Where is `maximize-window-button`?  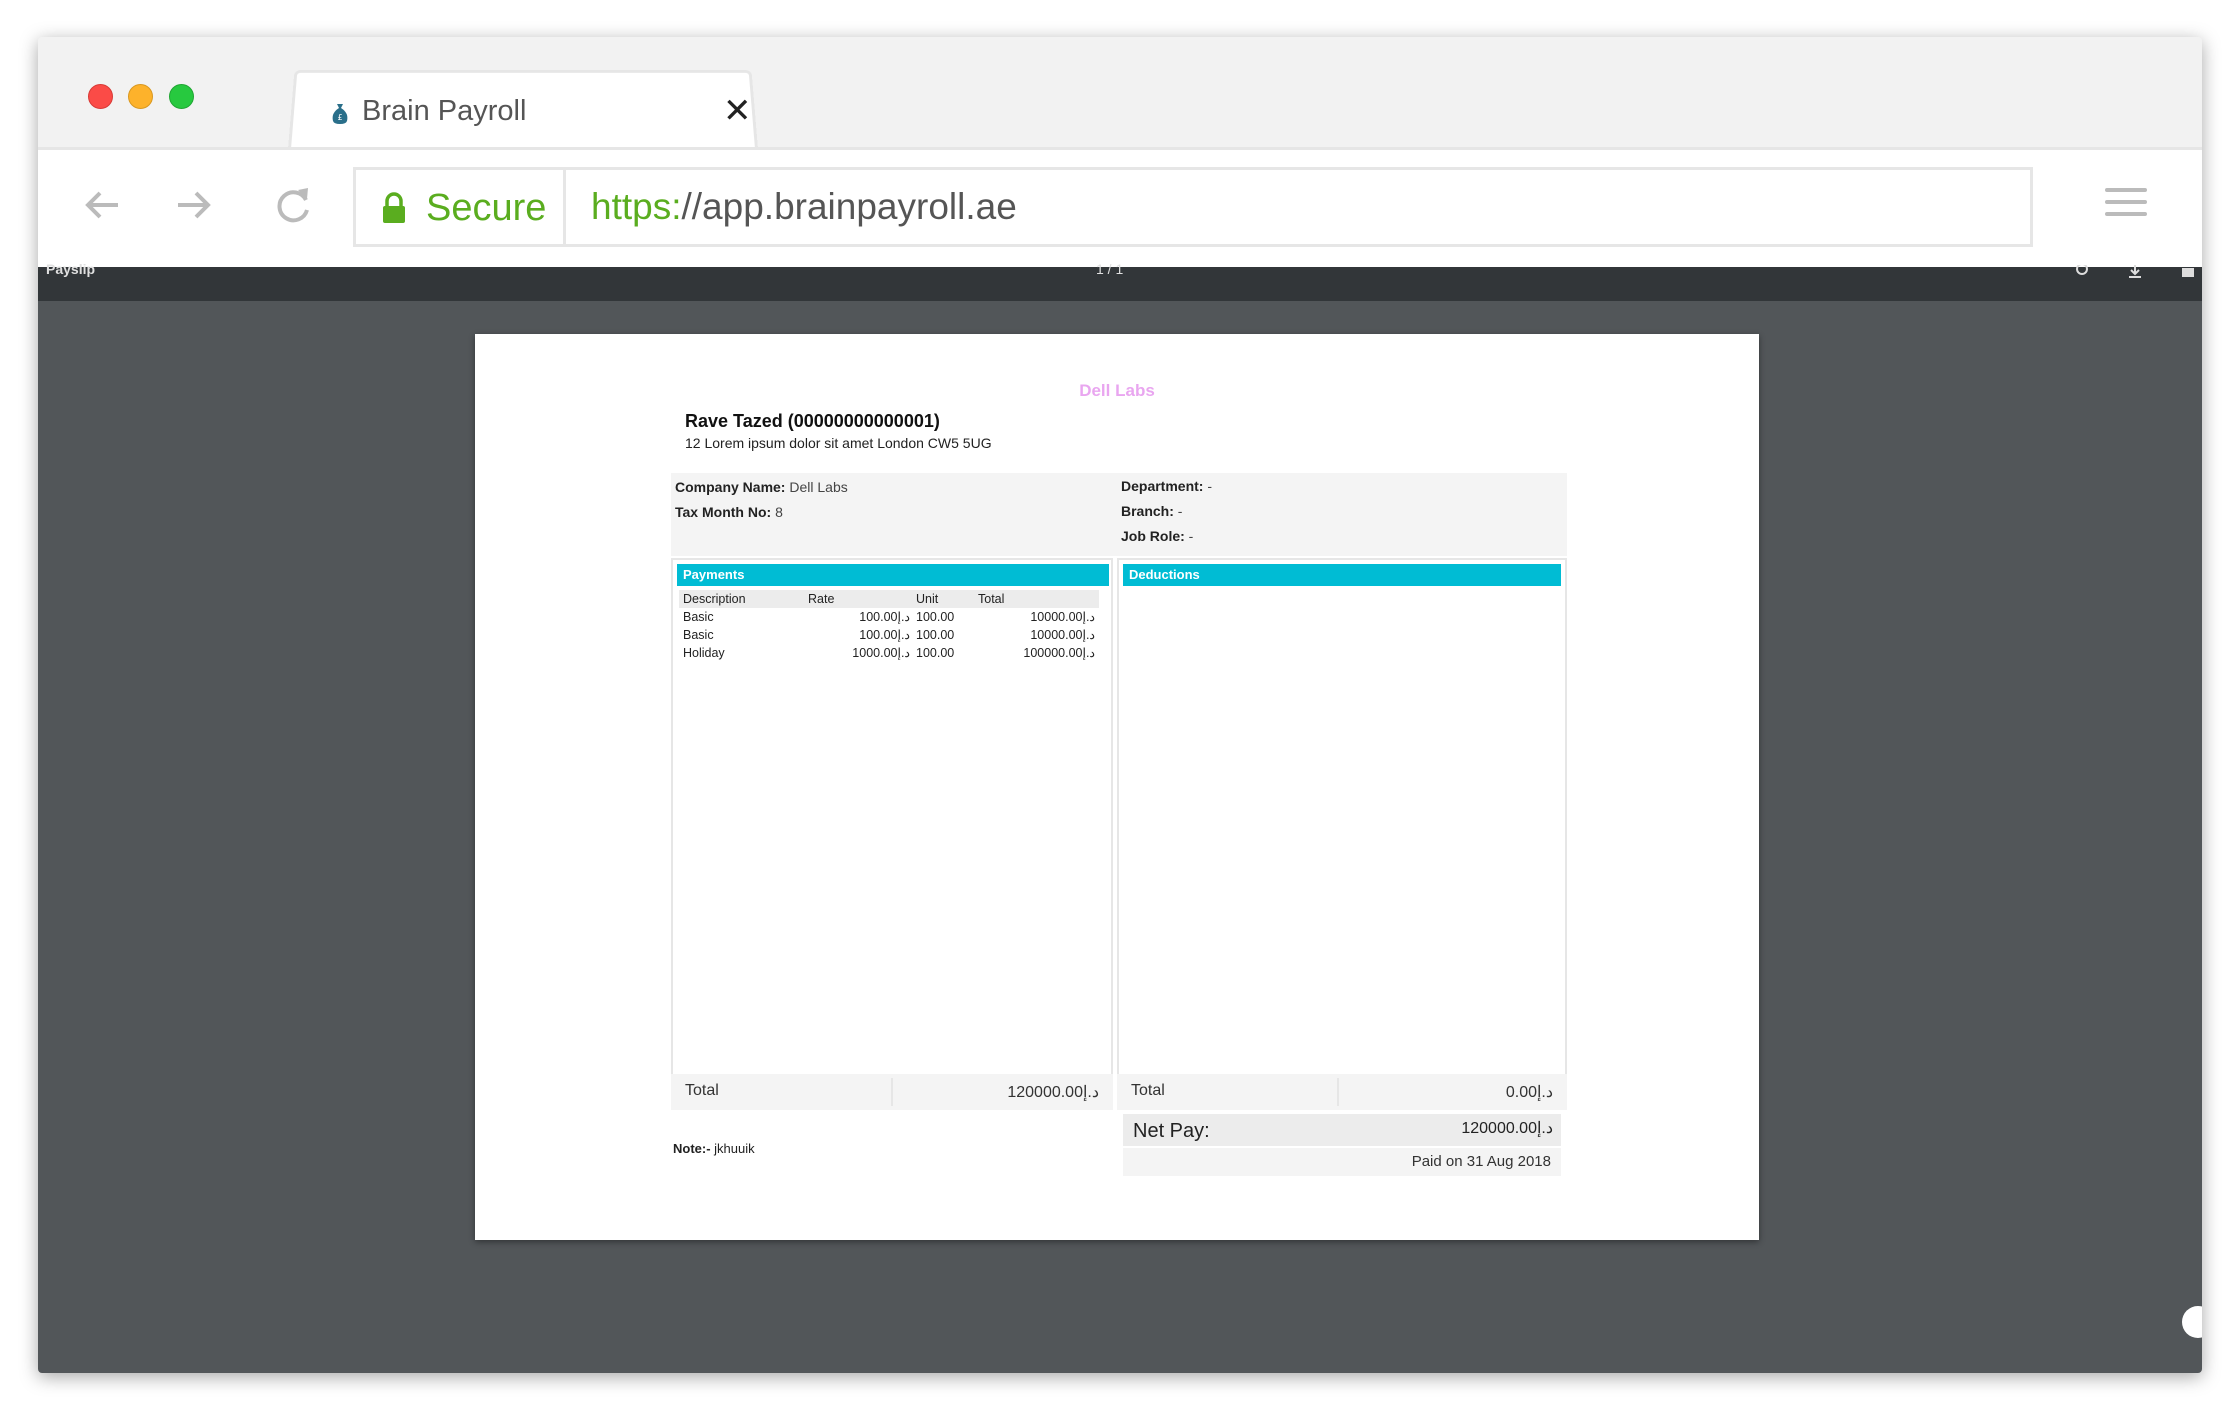 maximize-window-button is located at coordinates (181, 96).